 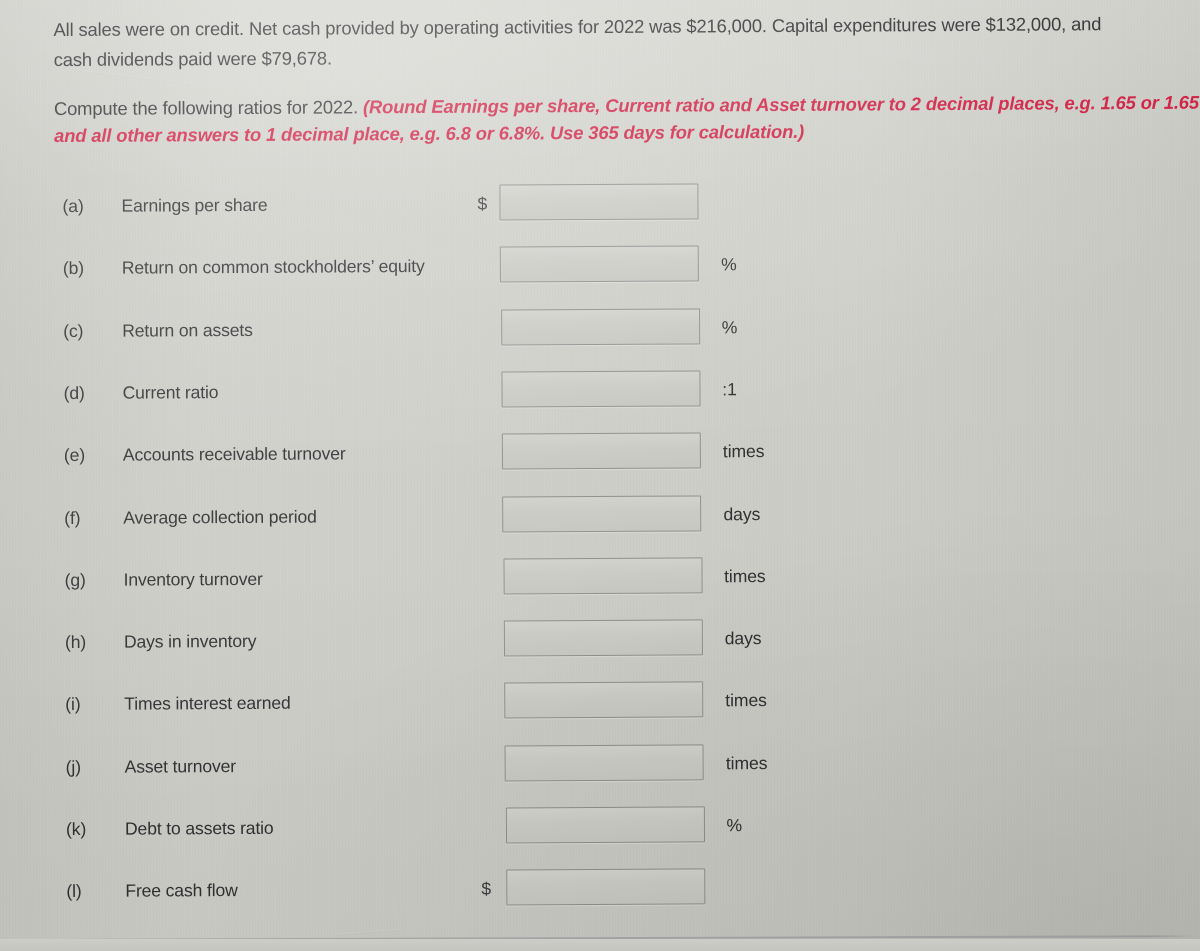 What do you see at coordinates (187, 330) in the screenshot?
I see `ratio-row-label: Return on assets` at bounding box center [187, 330].